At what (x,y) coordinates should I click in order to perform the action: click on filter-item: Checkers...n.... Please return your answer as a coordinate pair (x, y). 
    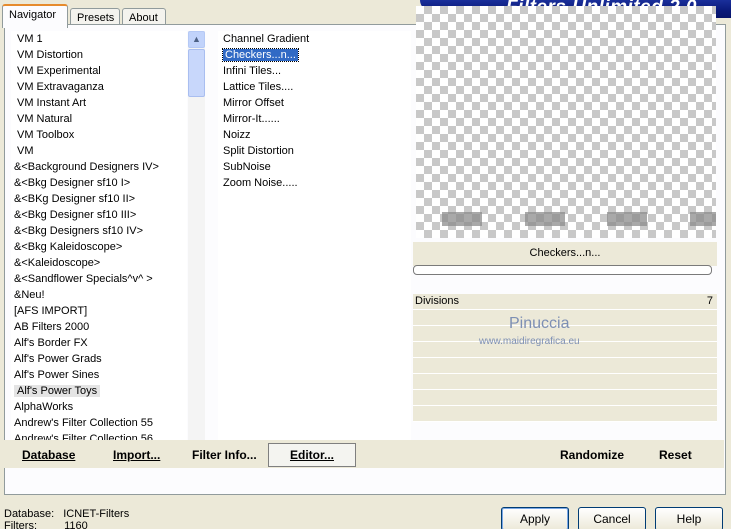
    Looking at the image, I should click on (314, 55).